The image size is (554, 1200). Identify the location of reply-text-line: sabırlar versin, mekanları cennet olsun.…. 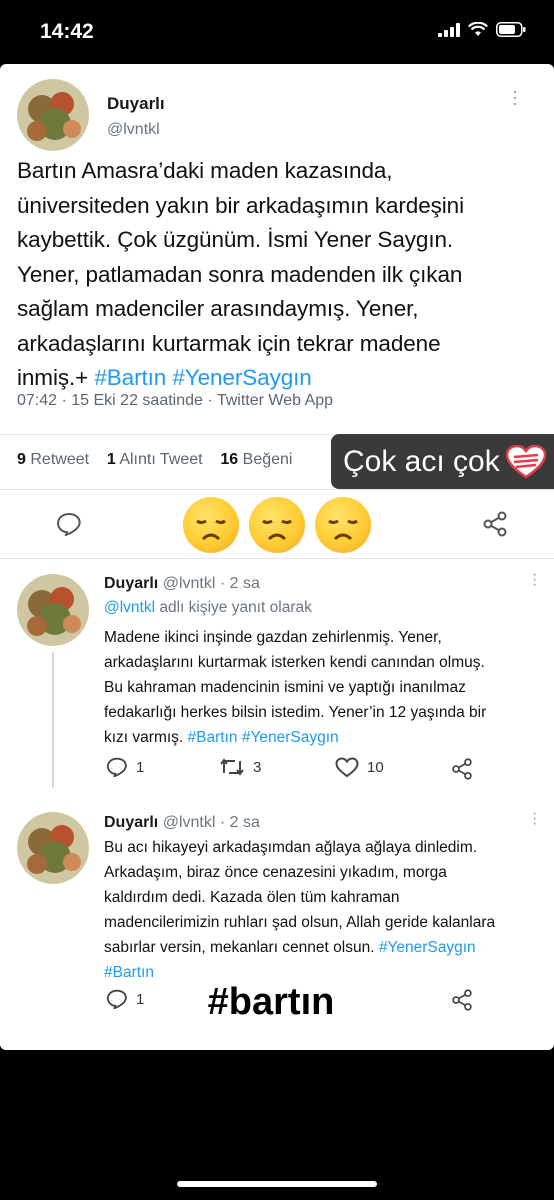
(326, 947).